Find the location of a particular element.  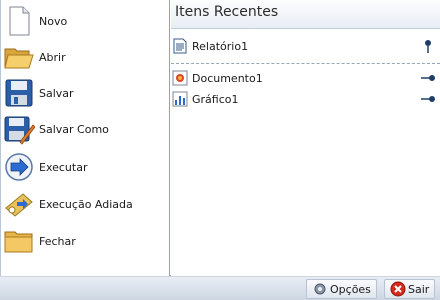

deferred-run-button: Execução Adiada is located at coordinates (86, 204).